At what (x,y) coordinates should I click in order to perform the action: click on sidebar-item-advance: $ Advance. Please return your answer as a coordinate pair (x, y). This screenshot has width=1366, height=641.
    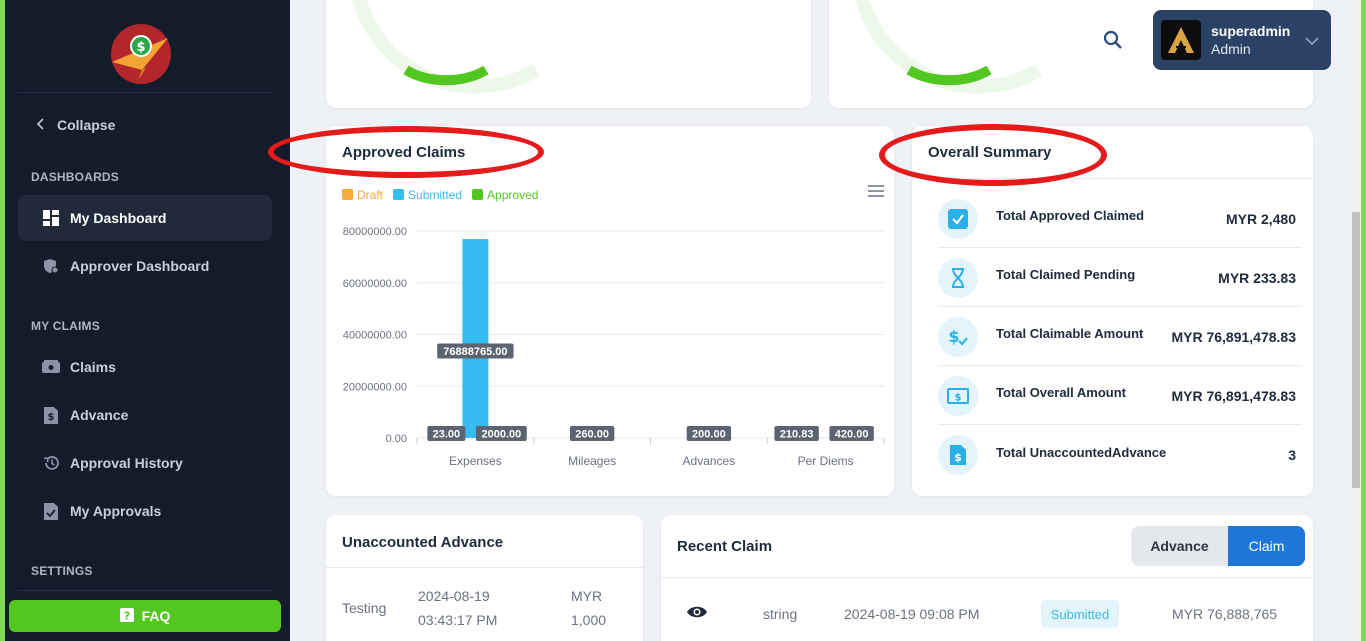
    Looking at the image, I should click on (145, 415).